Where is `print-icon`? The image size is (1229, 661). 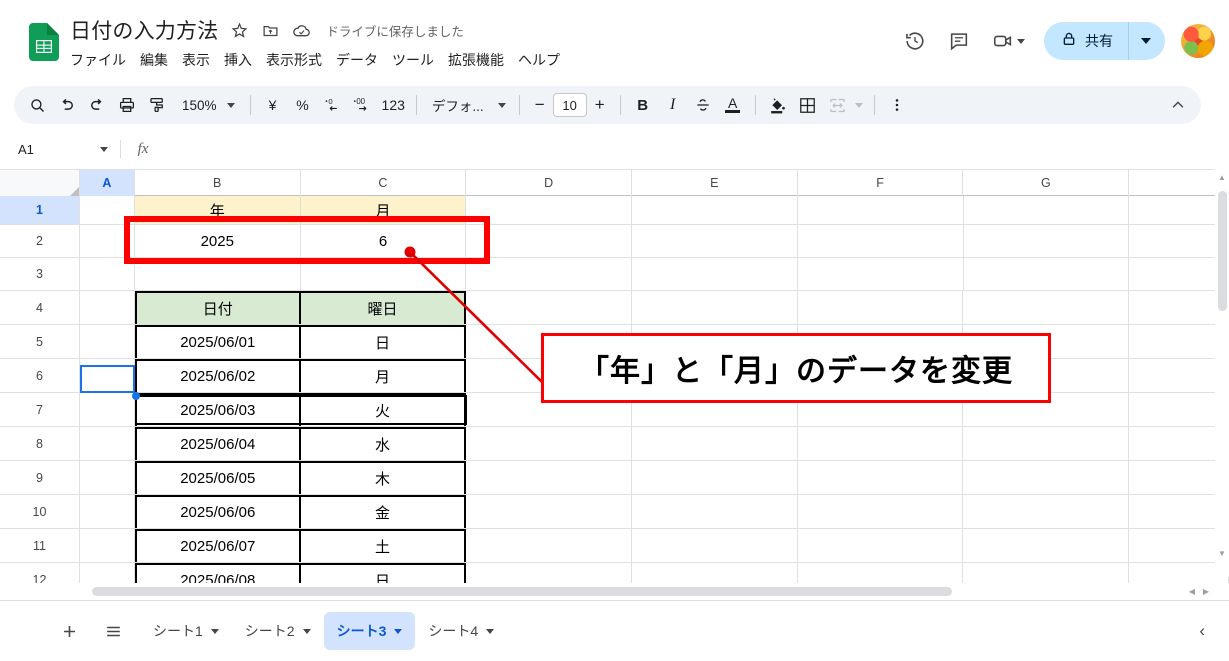 print-icon is located at coordinates (127, 105).